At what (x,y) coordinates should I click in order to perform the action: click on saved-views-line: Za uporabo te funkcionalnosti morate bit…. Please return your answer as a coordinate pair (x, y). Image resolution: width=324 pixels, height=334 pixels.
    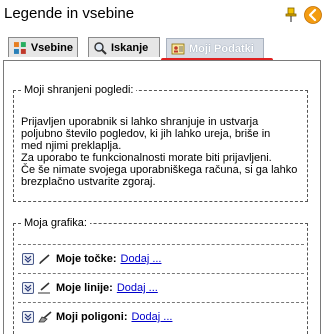
    Looking at the image, I should click on (146, 158).